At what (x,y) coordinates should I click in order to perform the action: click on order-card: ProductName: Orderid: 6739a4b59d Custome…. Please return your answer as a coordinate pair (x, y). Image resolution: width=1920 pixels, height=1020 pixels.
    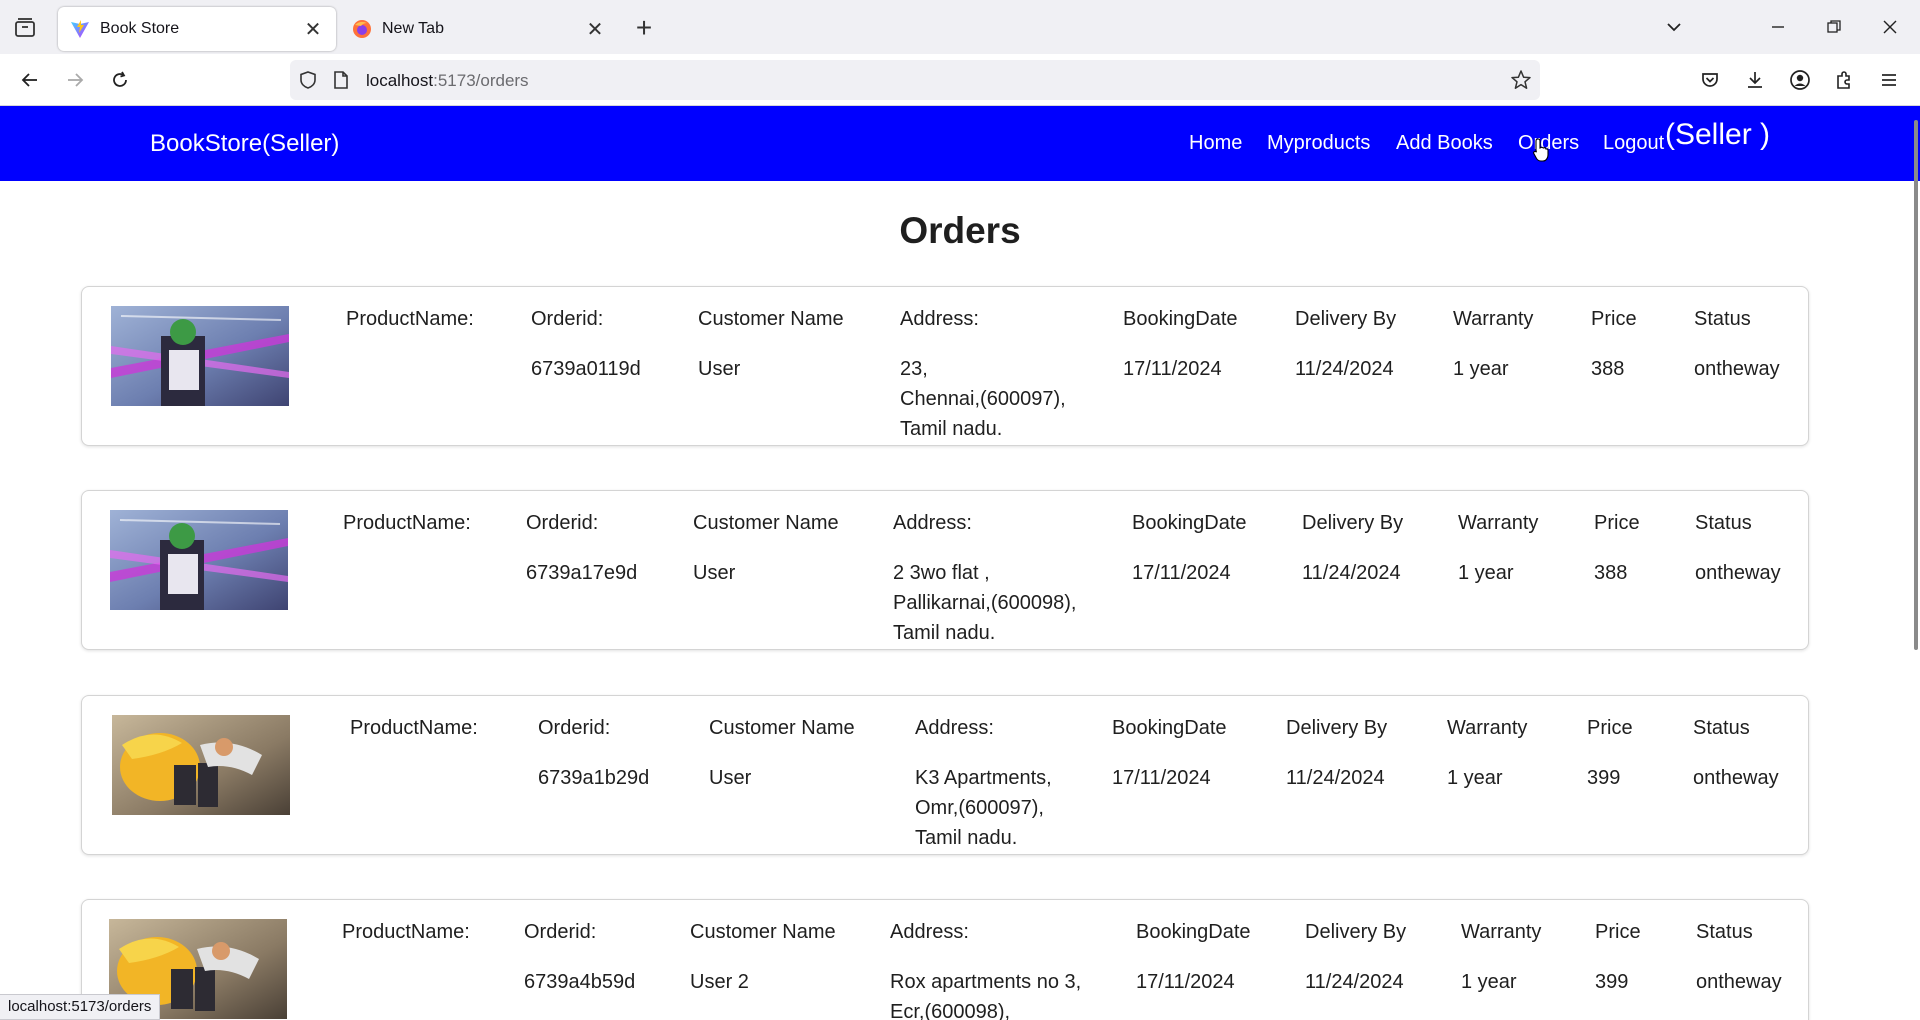
    Looking at the image, I should click on (945, 959).